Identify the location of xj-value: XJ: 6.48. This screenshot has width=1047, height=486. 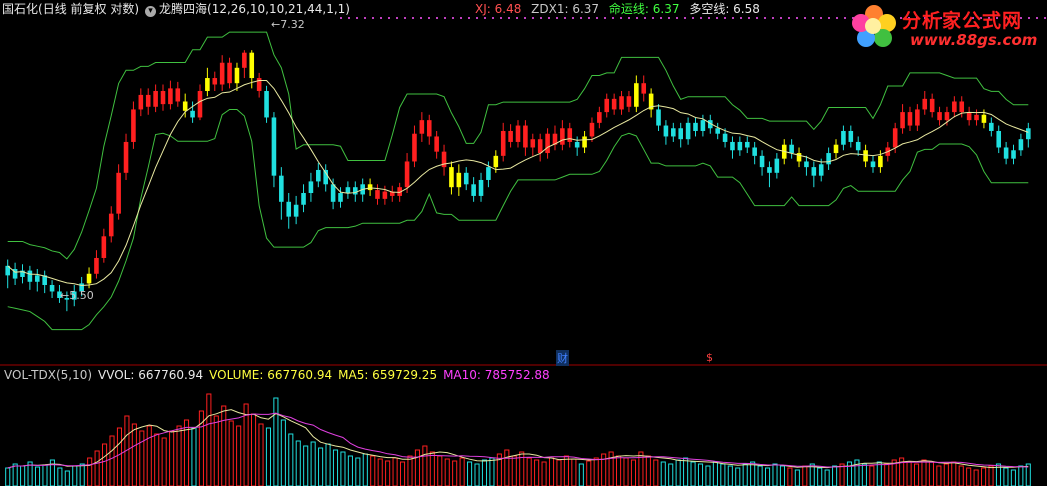
(498, 9).